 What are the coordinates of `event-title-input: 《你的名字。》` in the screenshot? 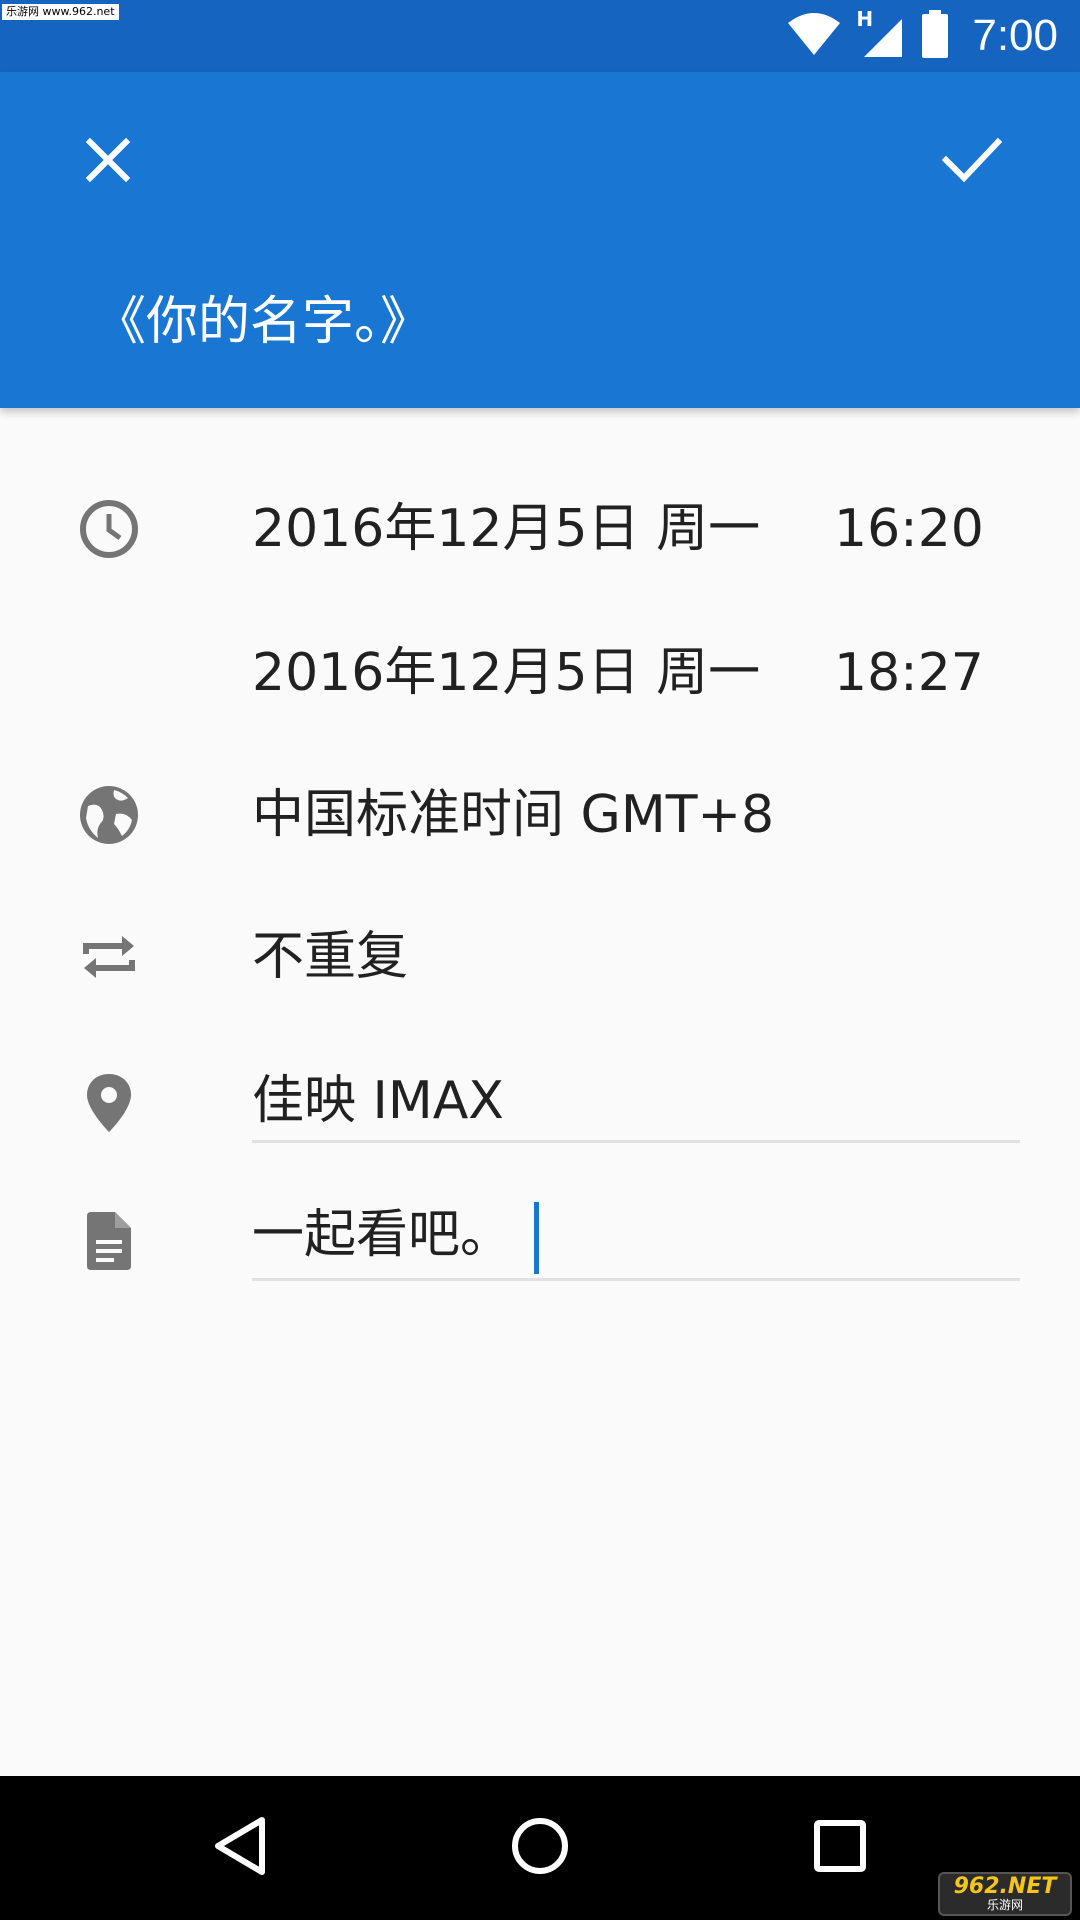 It's located at (544, 322).